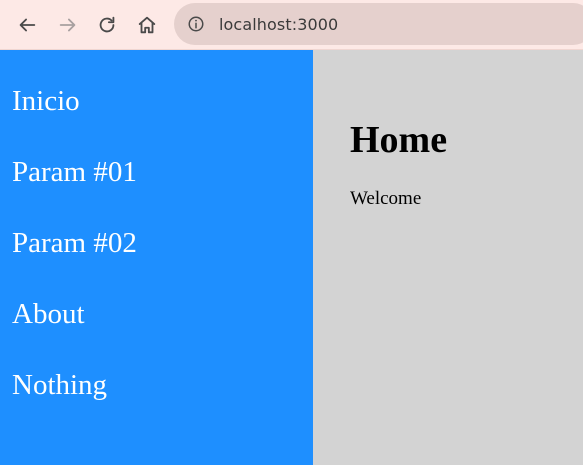 The image size is (583, 465). I want to click on address-bar: localhost:3000, so click(378, 24).